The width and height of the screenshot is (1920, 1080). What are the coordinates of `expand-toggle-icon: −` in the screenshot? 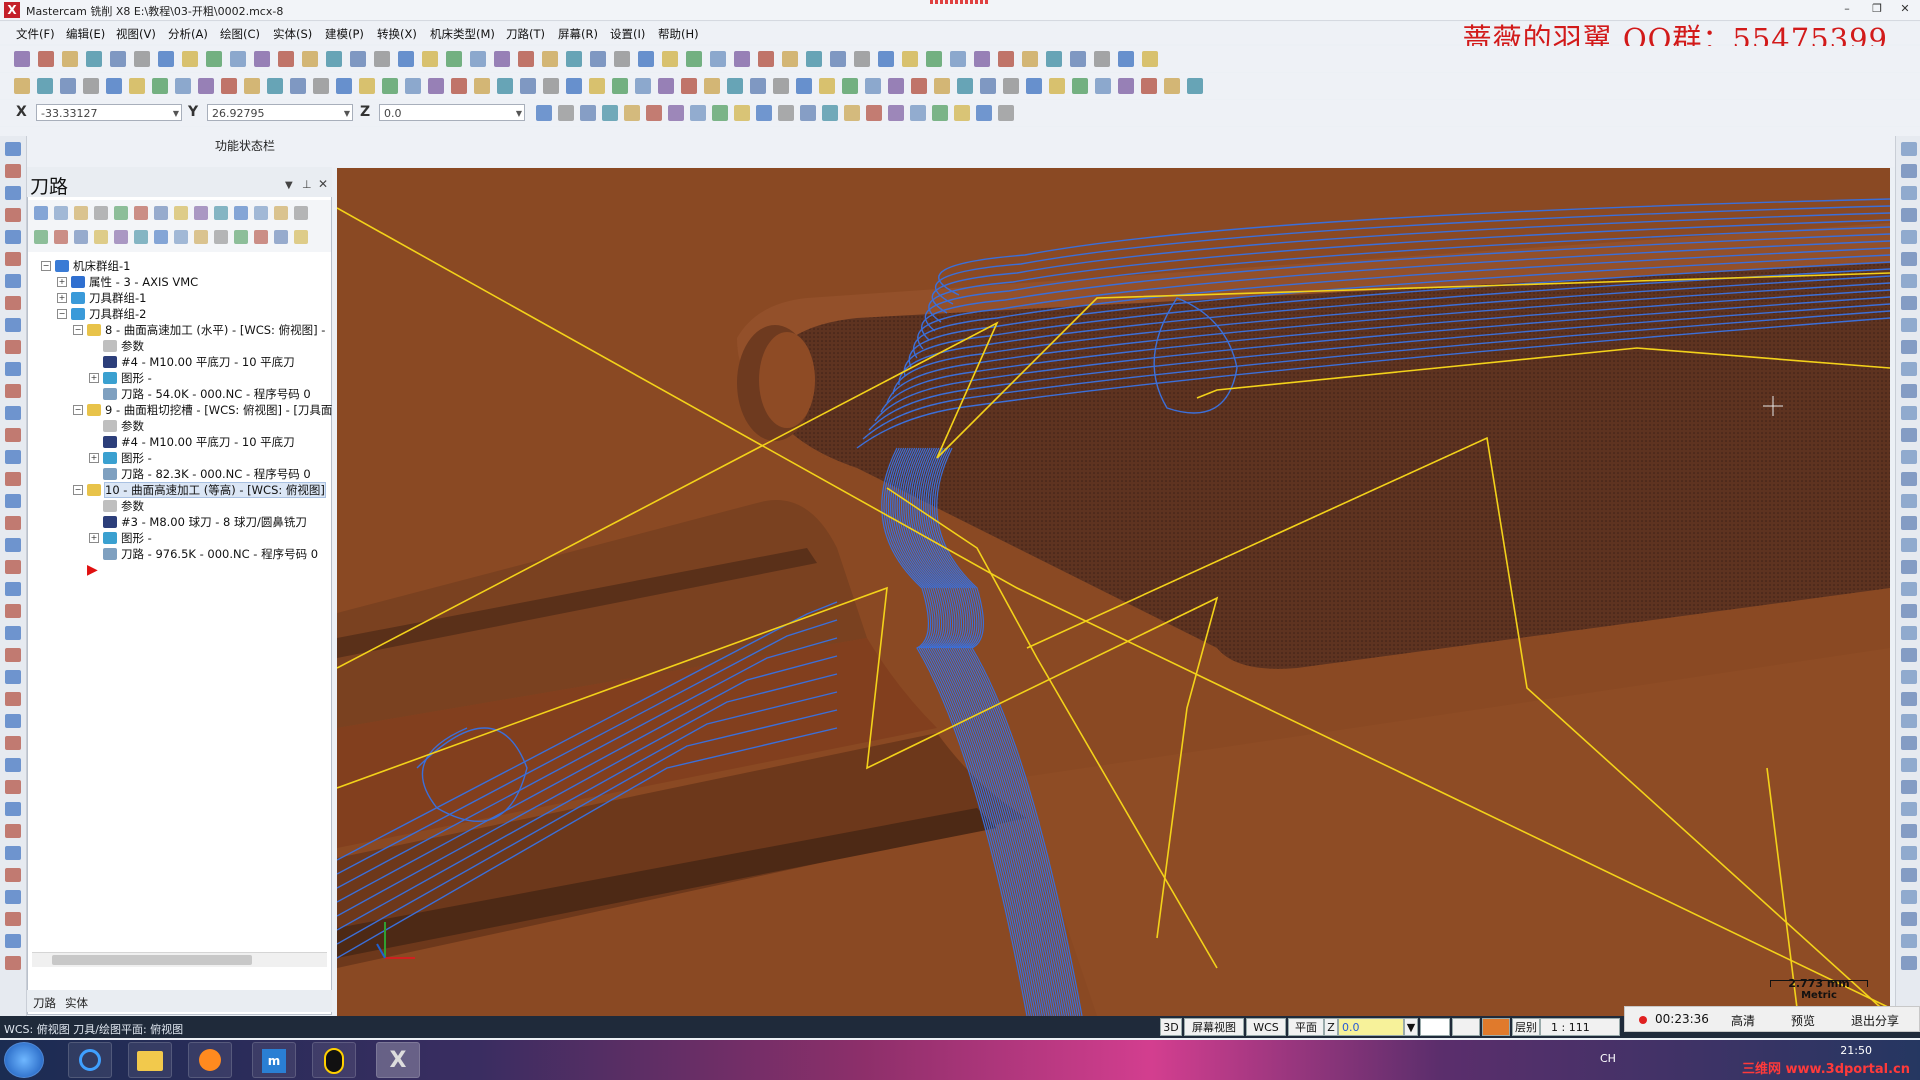 It's located at (78, 410).